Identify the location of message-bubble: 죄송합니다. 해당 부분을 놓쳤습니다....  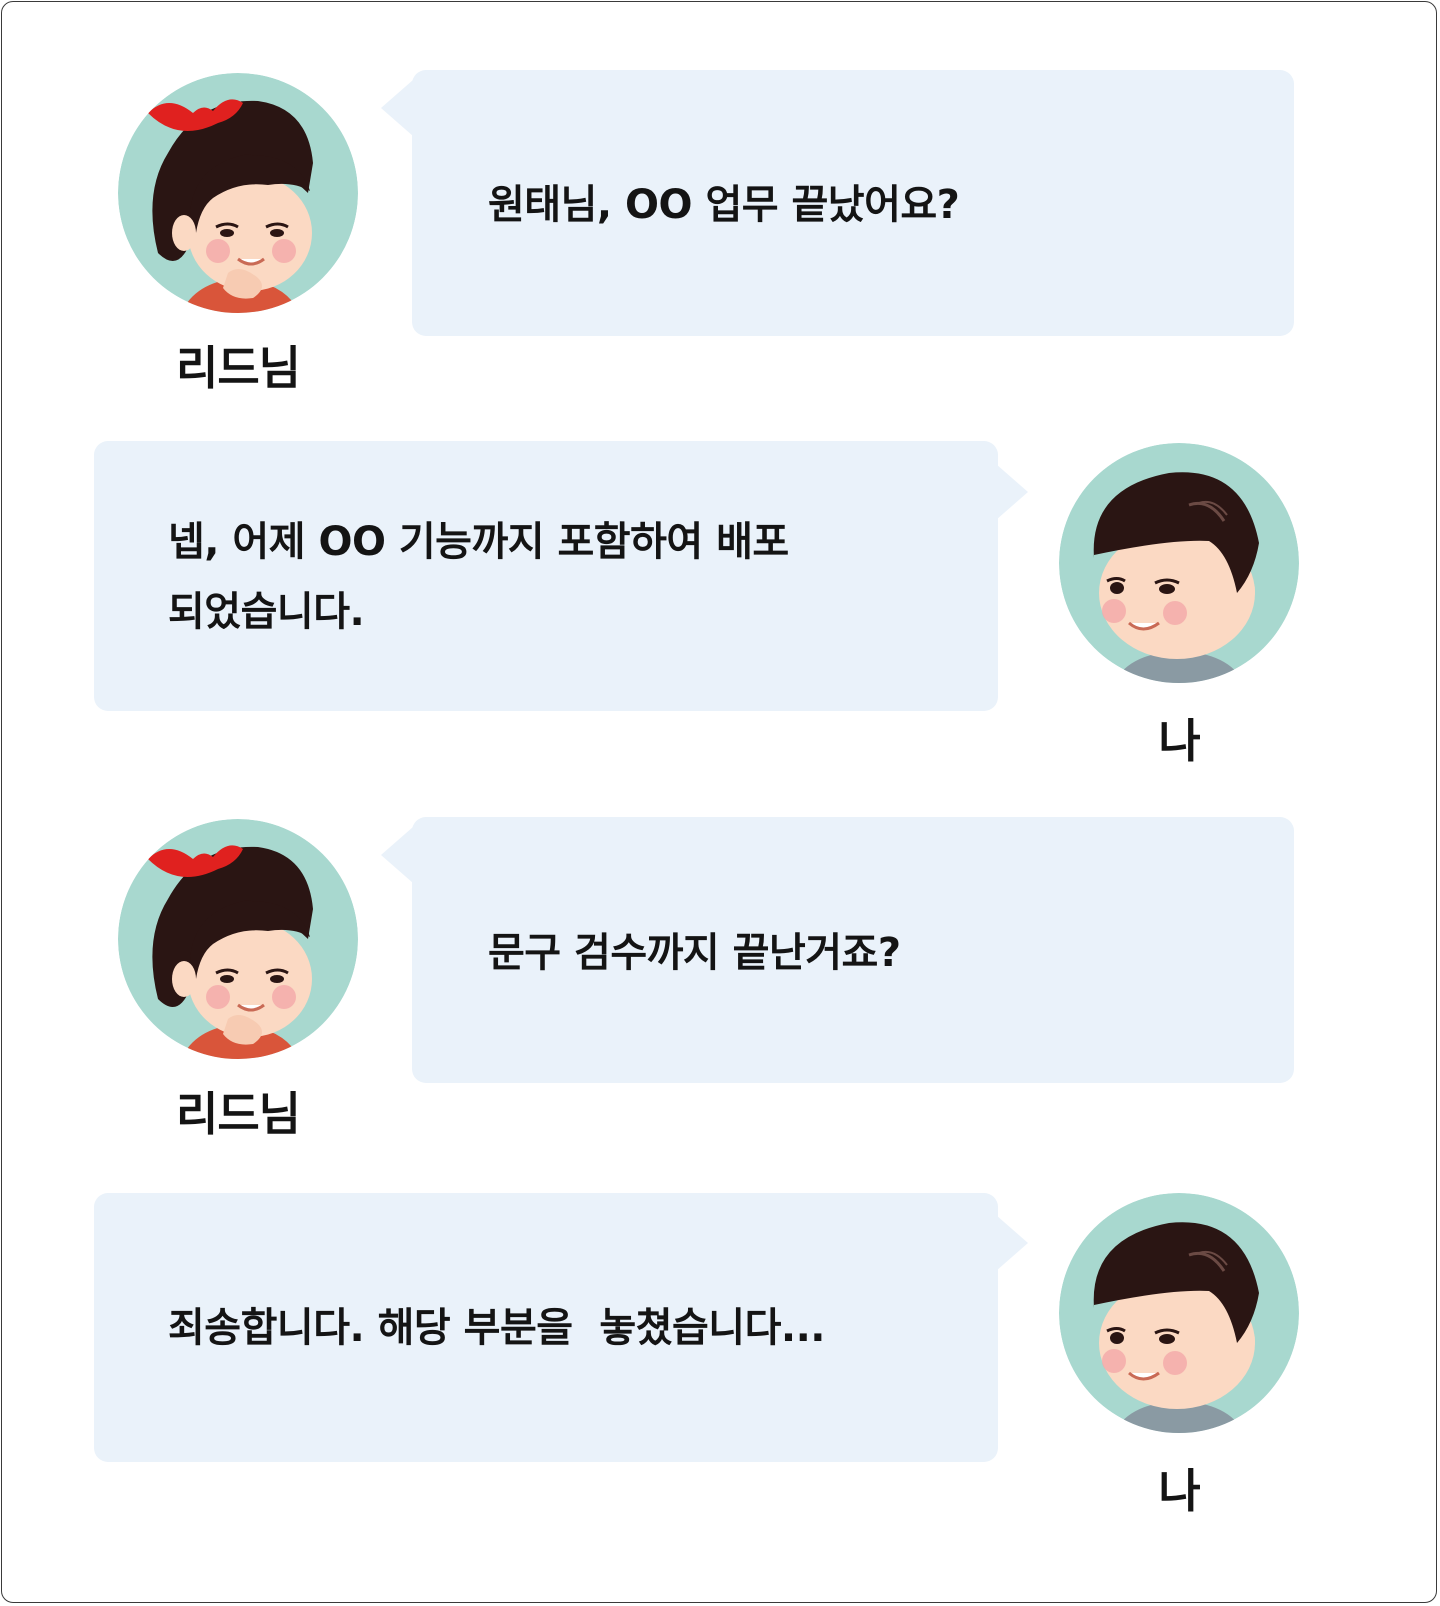
(546, 1327).